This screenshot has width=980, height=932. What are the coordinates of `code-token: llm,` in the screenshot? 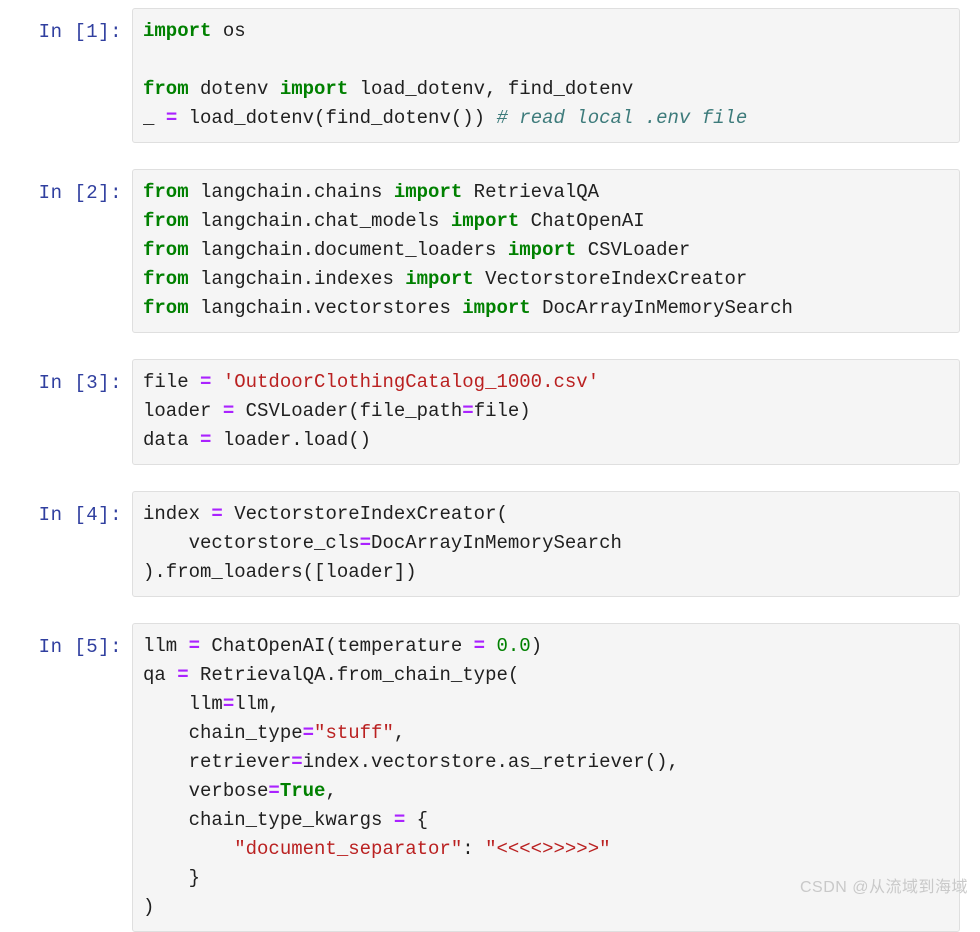 It's located at (257, 704).